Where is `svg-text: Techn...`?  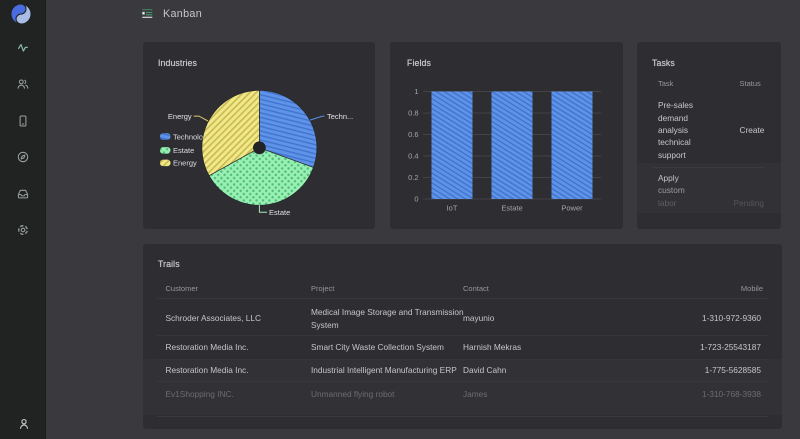
svg-text: Techn... is located at coordinates (340, 116).